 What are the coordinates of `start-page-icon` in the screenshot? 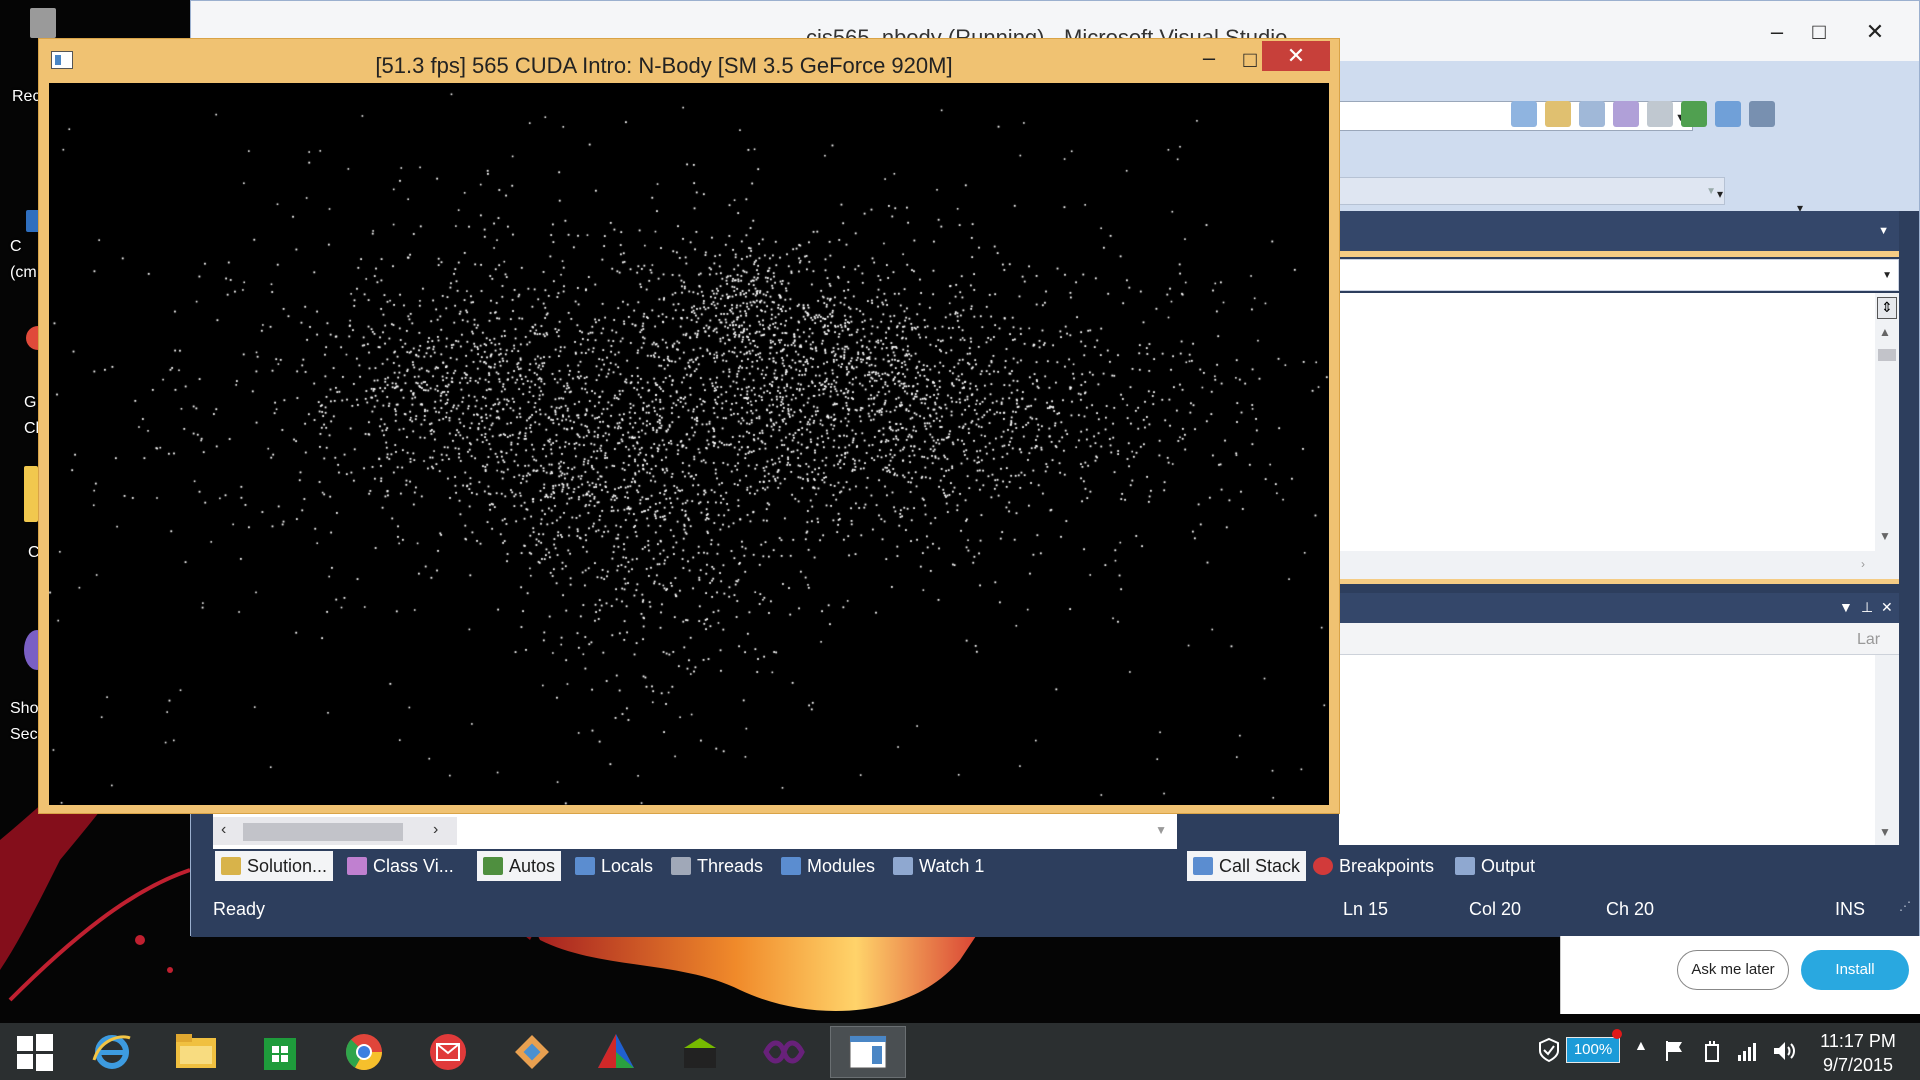 It's located at (1694, 114).